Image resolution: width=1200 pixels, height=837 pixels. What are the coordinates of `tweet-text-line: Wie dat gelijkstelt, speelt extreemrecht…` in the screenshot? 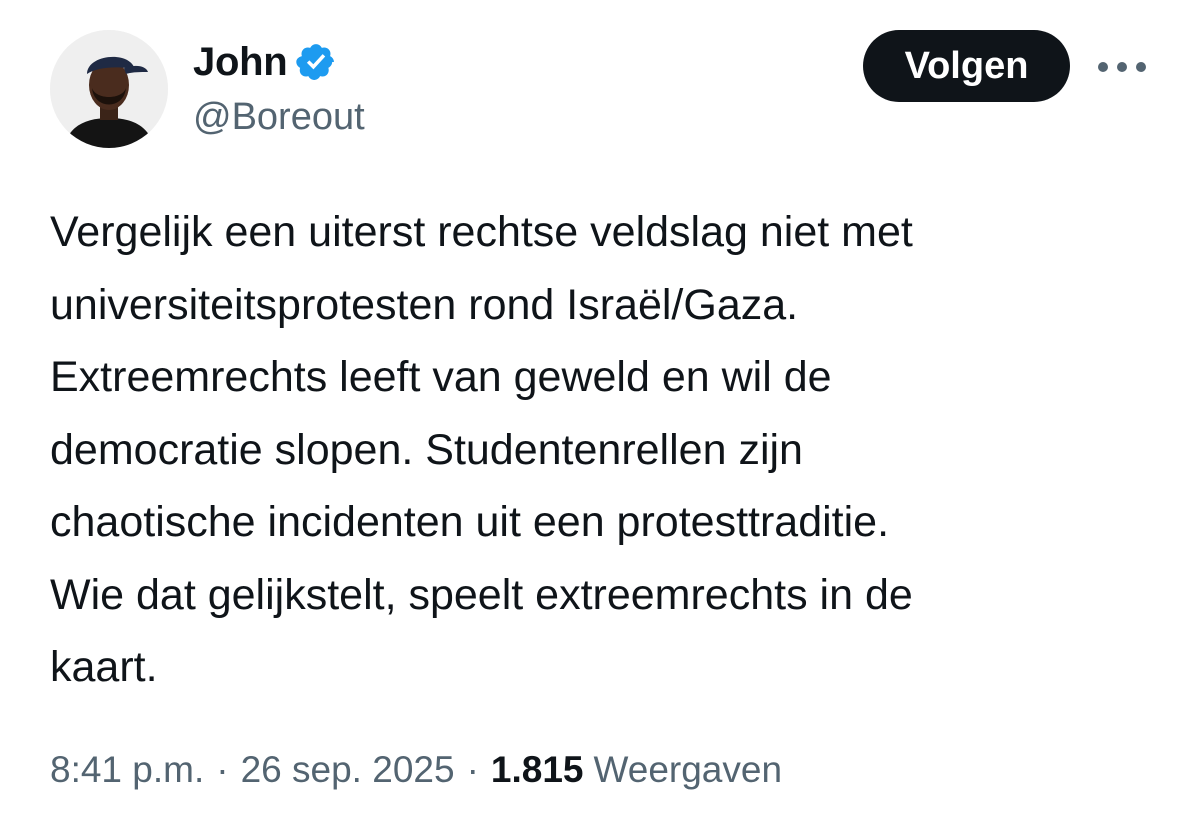 It's located at (481, 594).